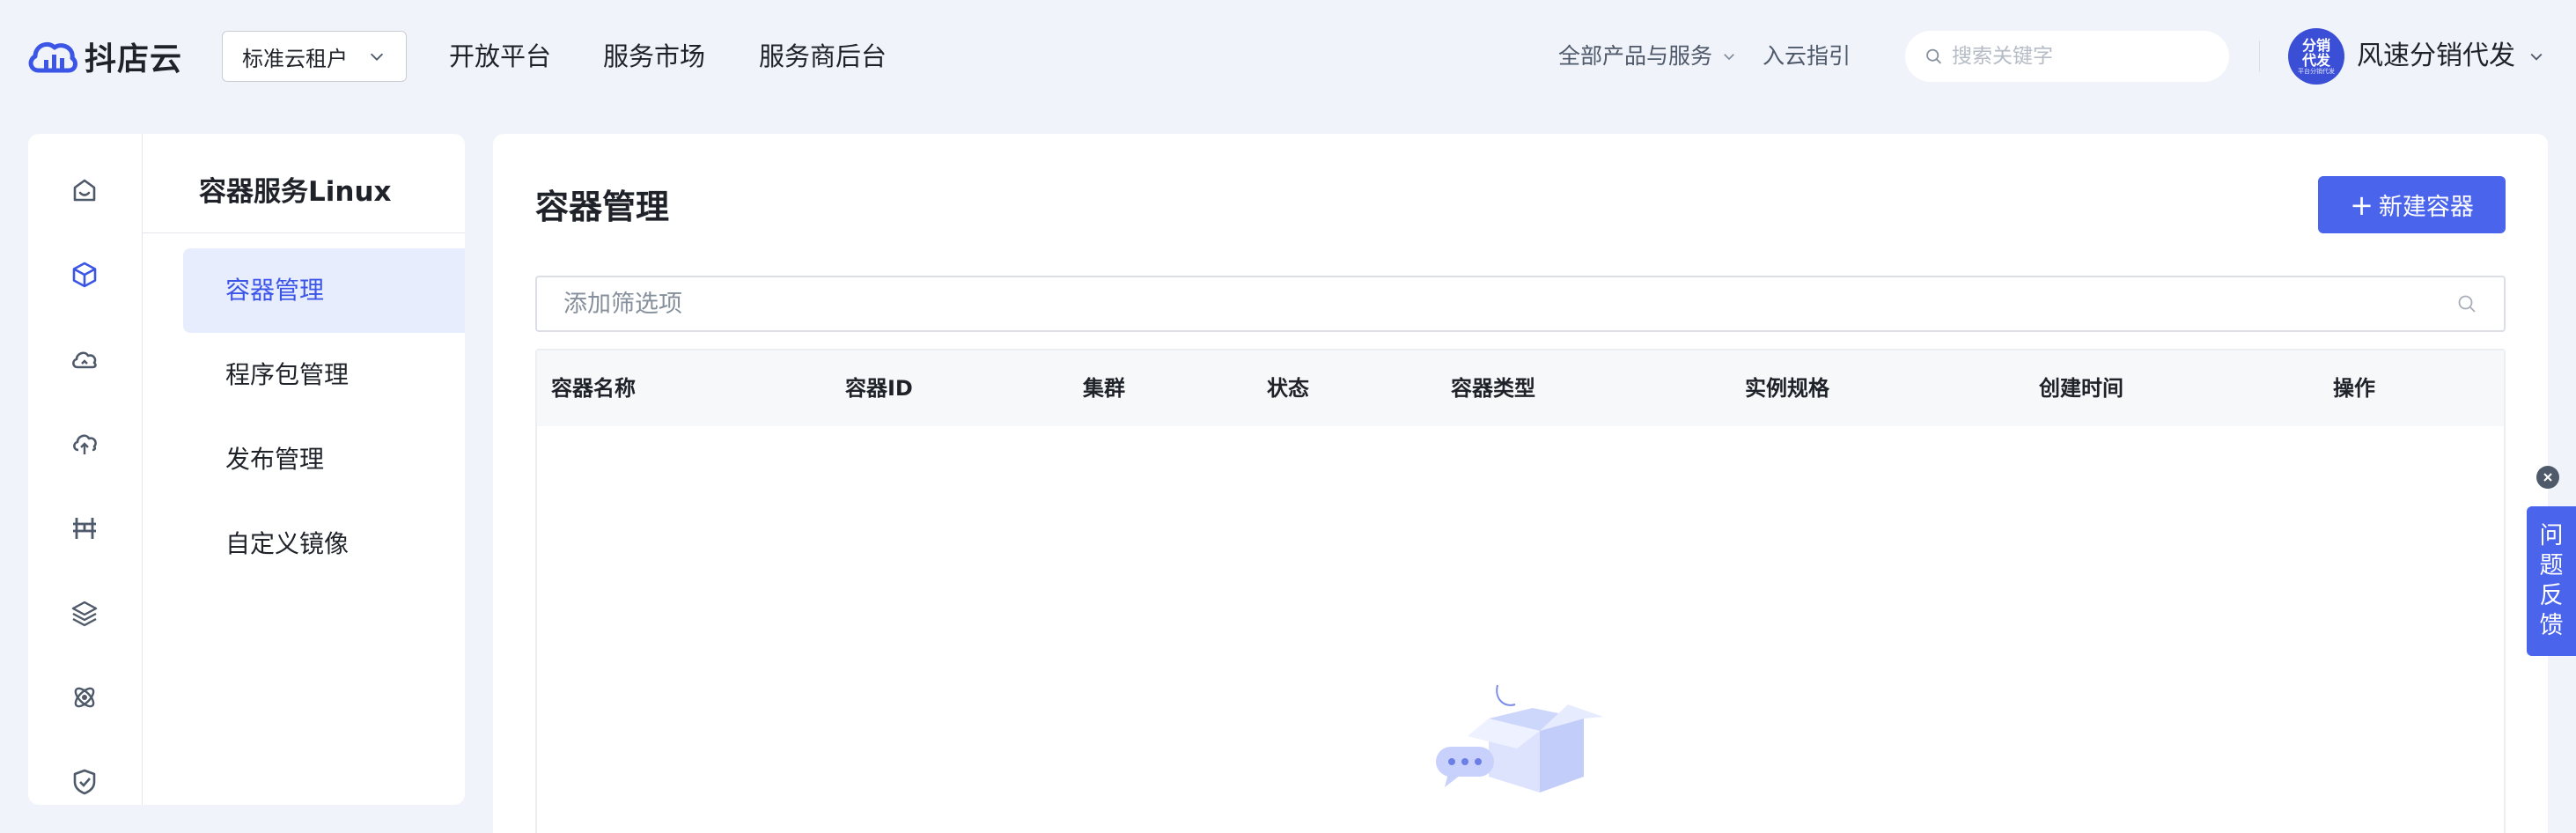 This screenshot has width=2576, height=833. I want to click on brand-logo: 抖店云, so click(104, 56).